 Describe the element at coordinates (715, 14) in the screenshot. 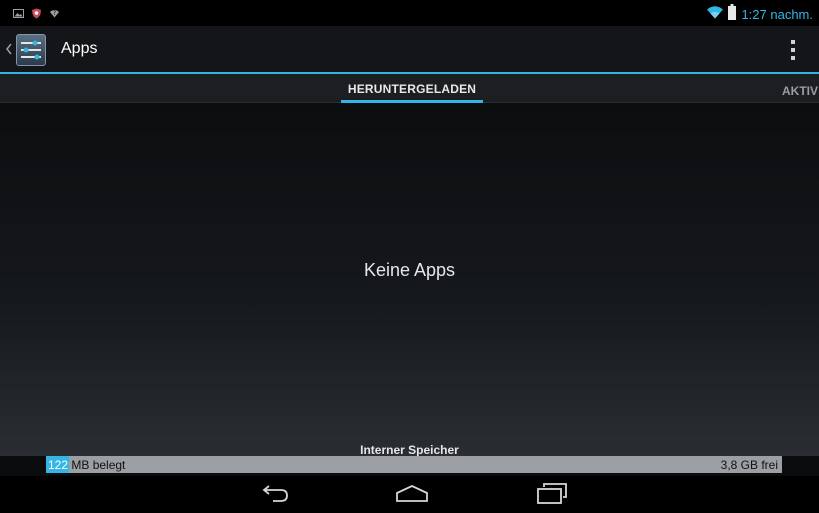

I see `wifi-icon` at that location.